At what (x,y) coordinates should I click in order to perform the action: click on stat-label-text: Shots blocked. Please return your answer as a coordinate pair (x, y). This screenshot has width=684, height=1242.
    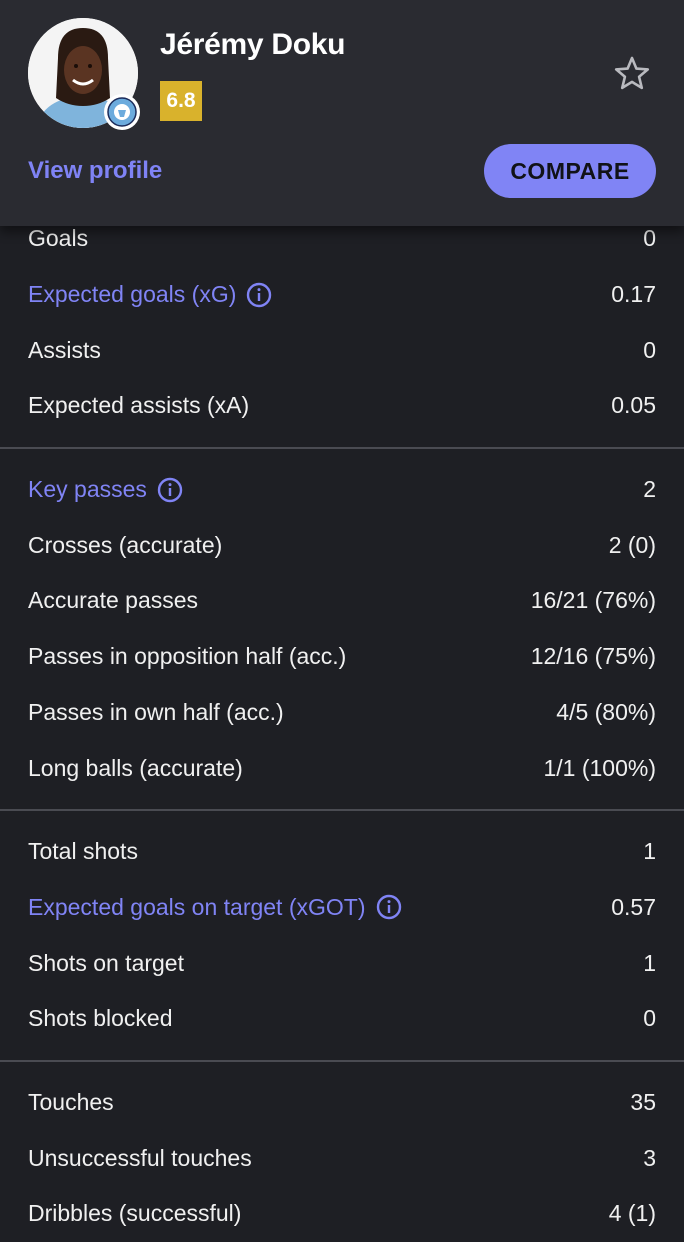
    Looking at the image, I should click on (100, 1018).